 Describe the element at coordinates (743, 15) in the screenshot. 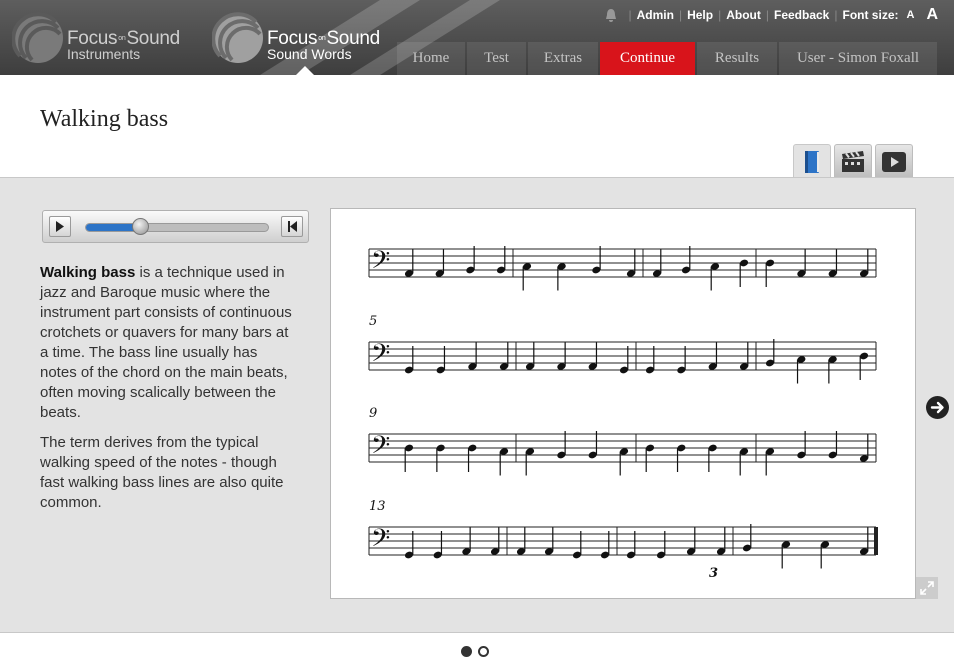

I see `about-link: About` at that location.